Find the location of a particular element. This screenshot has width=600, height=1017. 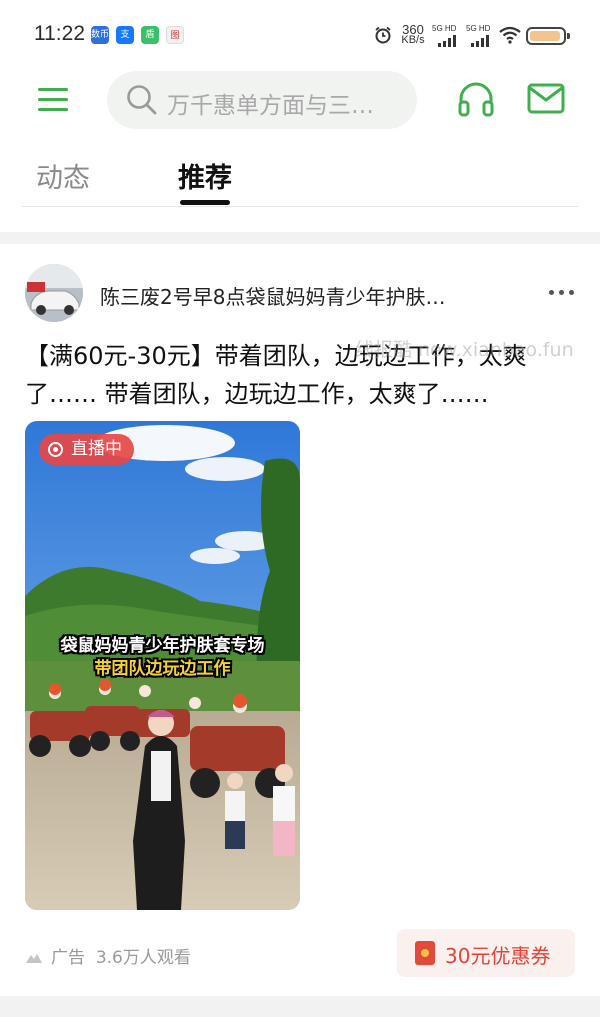

search-icon is located at coordinates (142, 100).